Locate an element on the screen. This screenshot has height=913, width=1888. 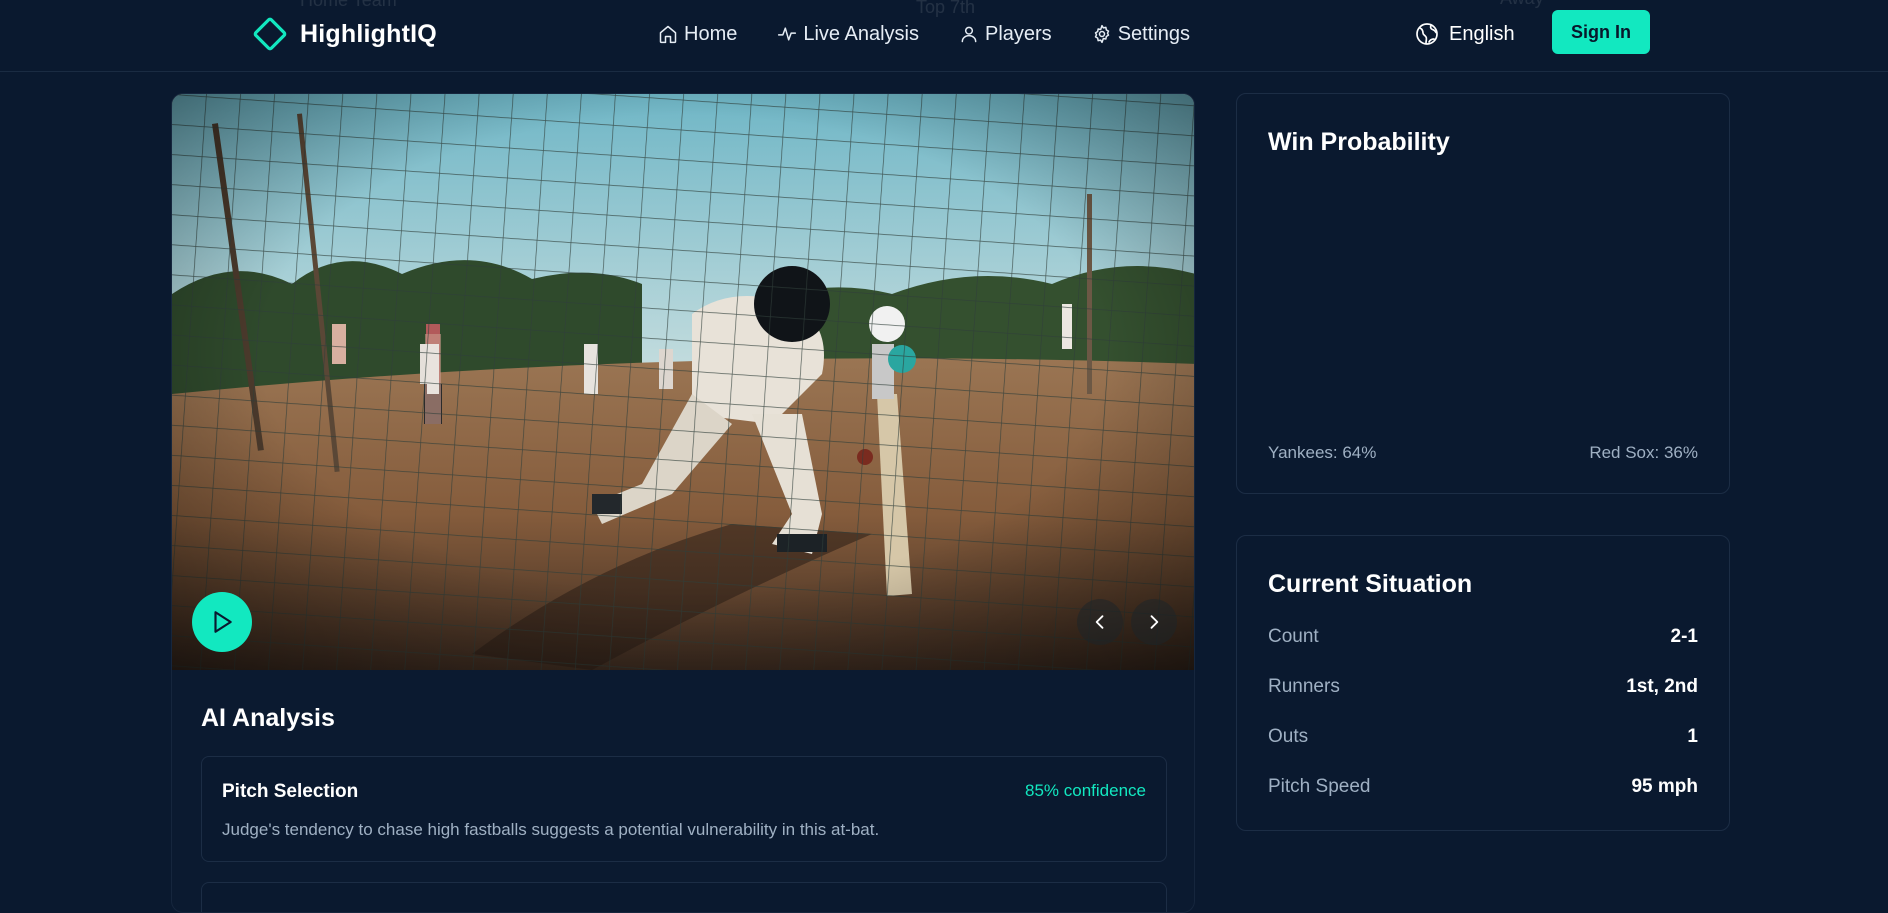
nav-item-settings: Settings is located at coordinates (1141, 34).